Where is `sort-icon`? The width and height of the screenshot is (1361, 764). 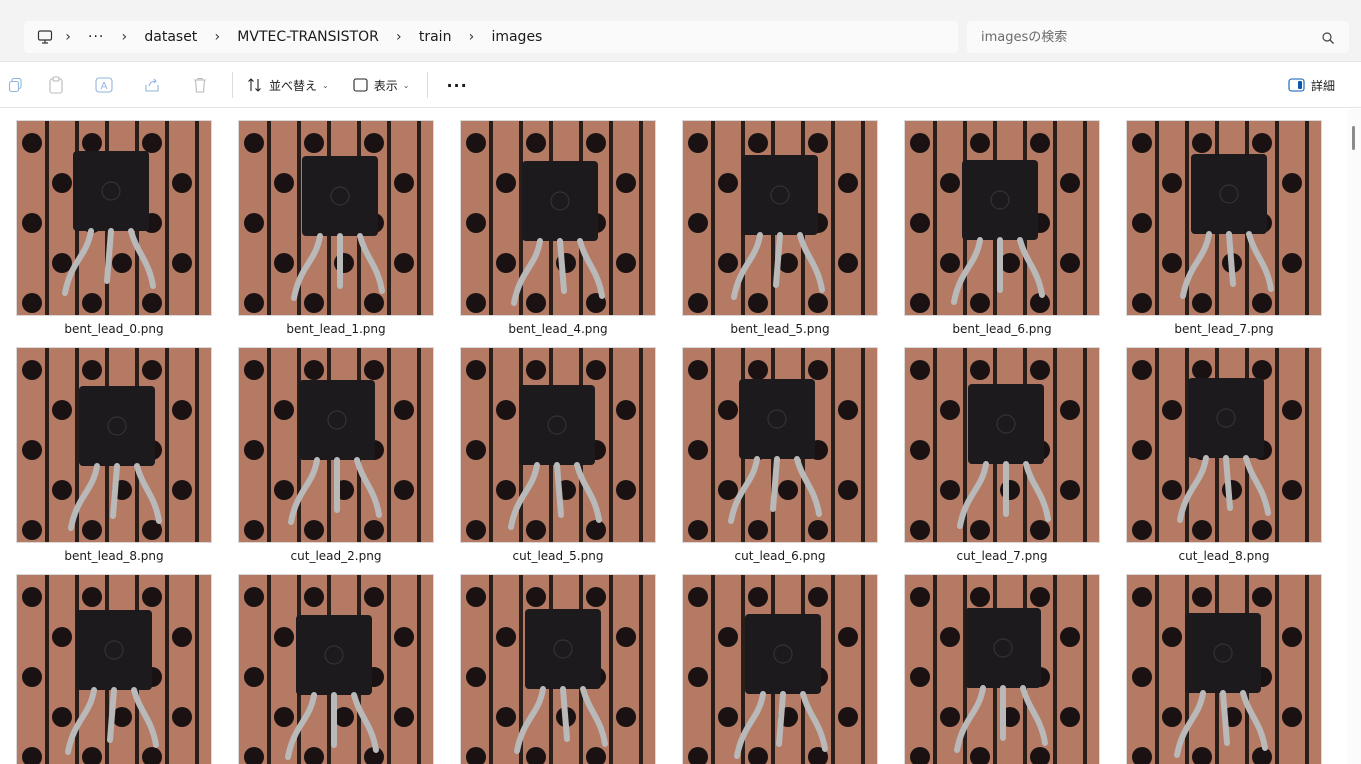
sort-icon is located at coordinates (254, 85).